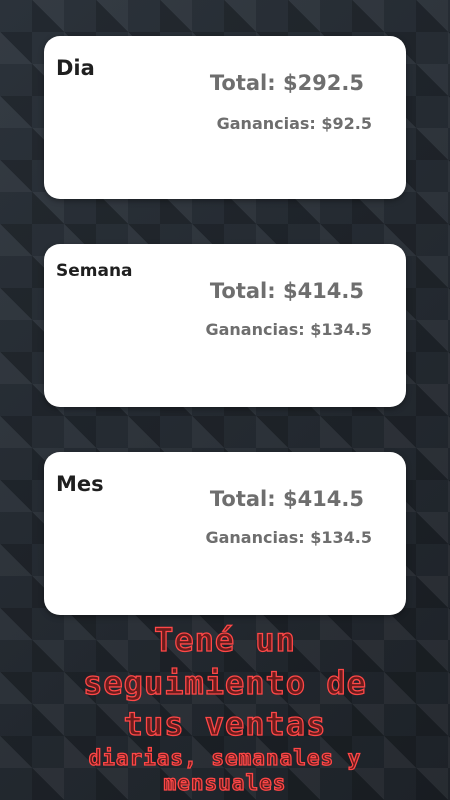  Describe the element at coordinates (286, 83) in the screenshot. I see `daily-total: Total: $292.5` at that location.